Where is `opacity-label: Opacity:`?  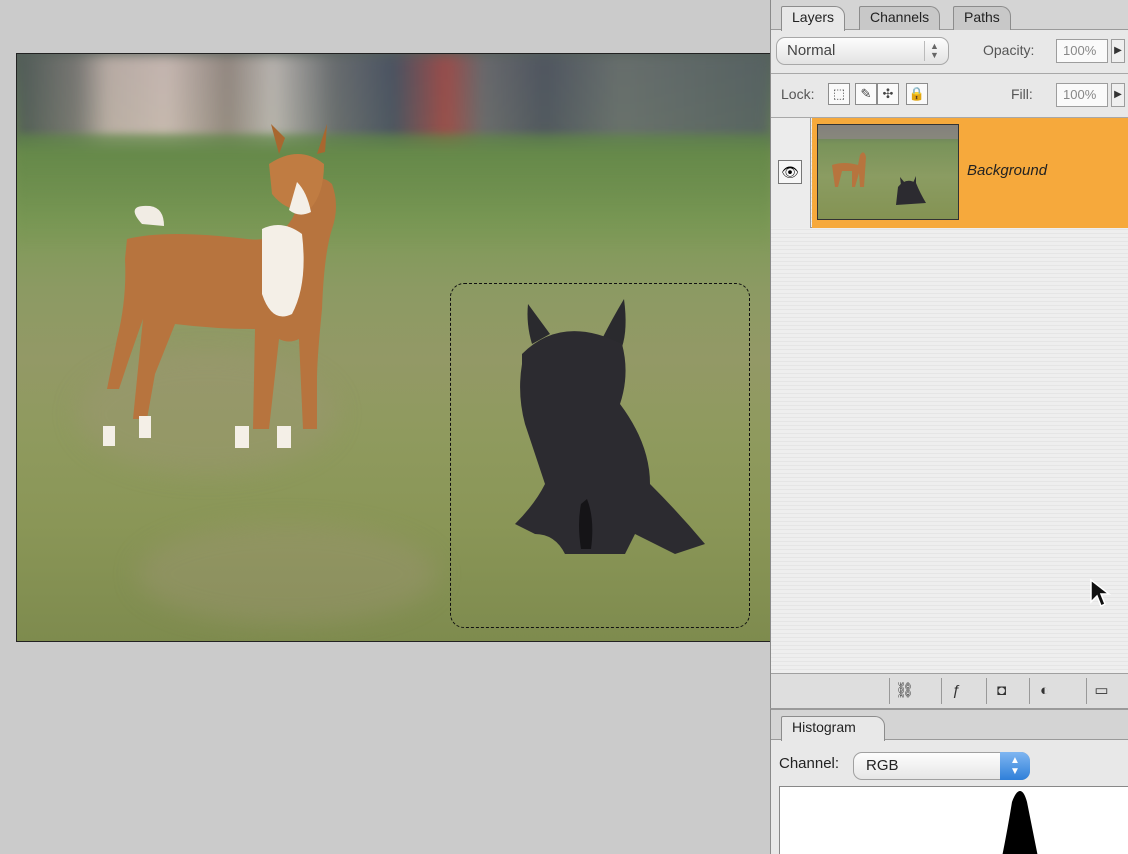
opacity-label: Opacity: is located at coordinates (1009, 50).